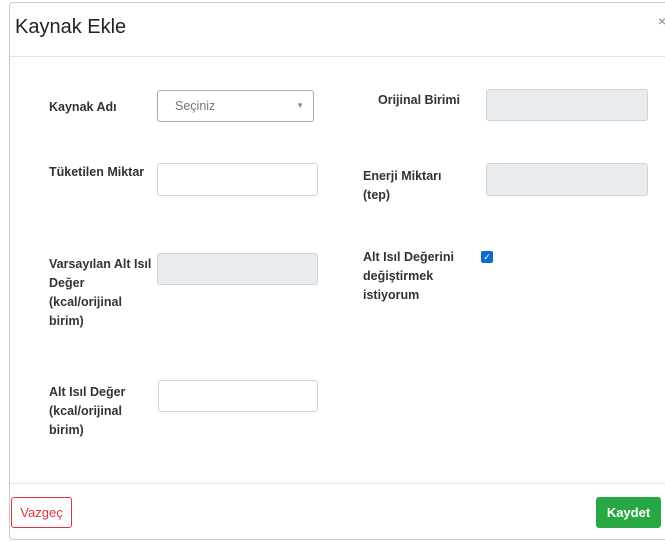 Image resolution: width=665 pixels, height=542 pixels. Describe the element at coordinates (85, 302) in the screenshot. I see `varsayilan-alt-isil-label-line: (kcal/orijinal` at that location.